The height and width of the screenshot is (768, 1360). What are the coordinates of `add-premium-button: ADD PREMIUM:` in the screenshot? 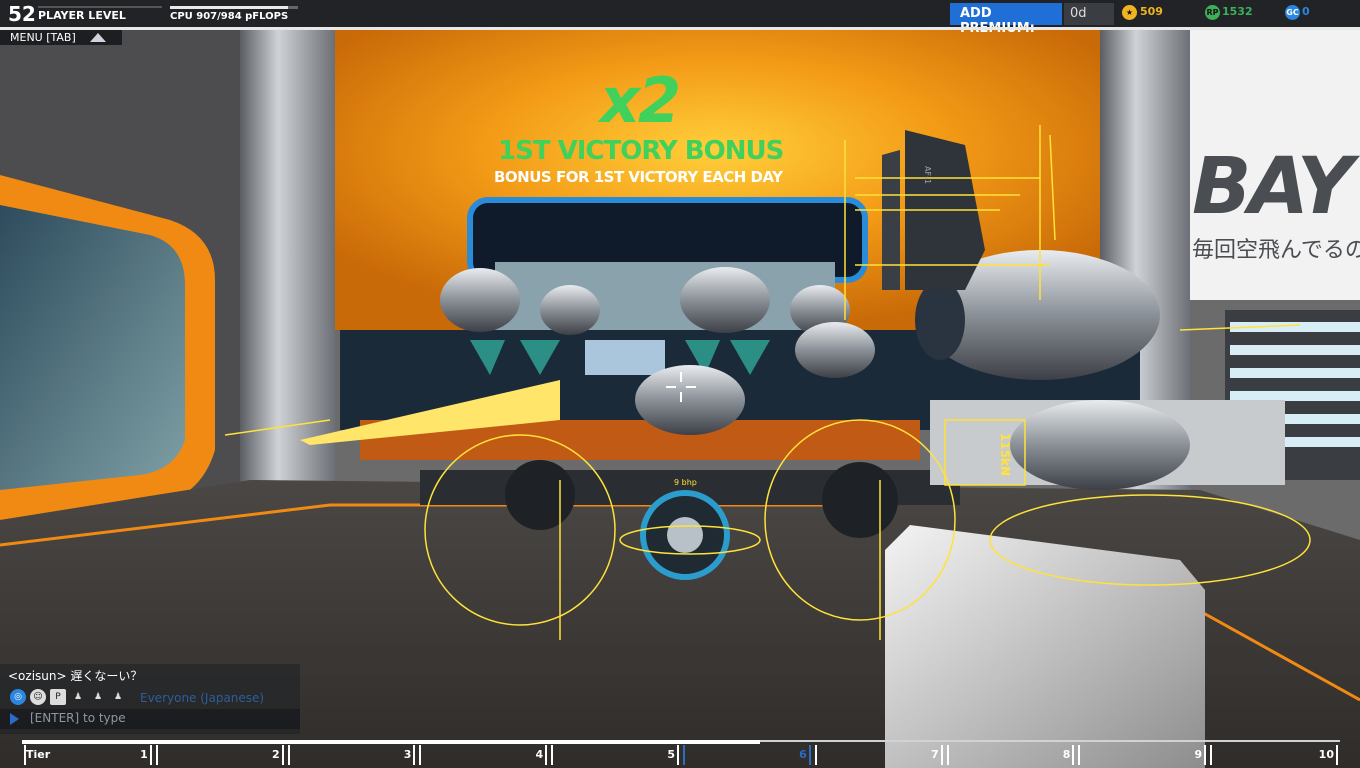 It's located at (1006, 19).